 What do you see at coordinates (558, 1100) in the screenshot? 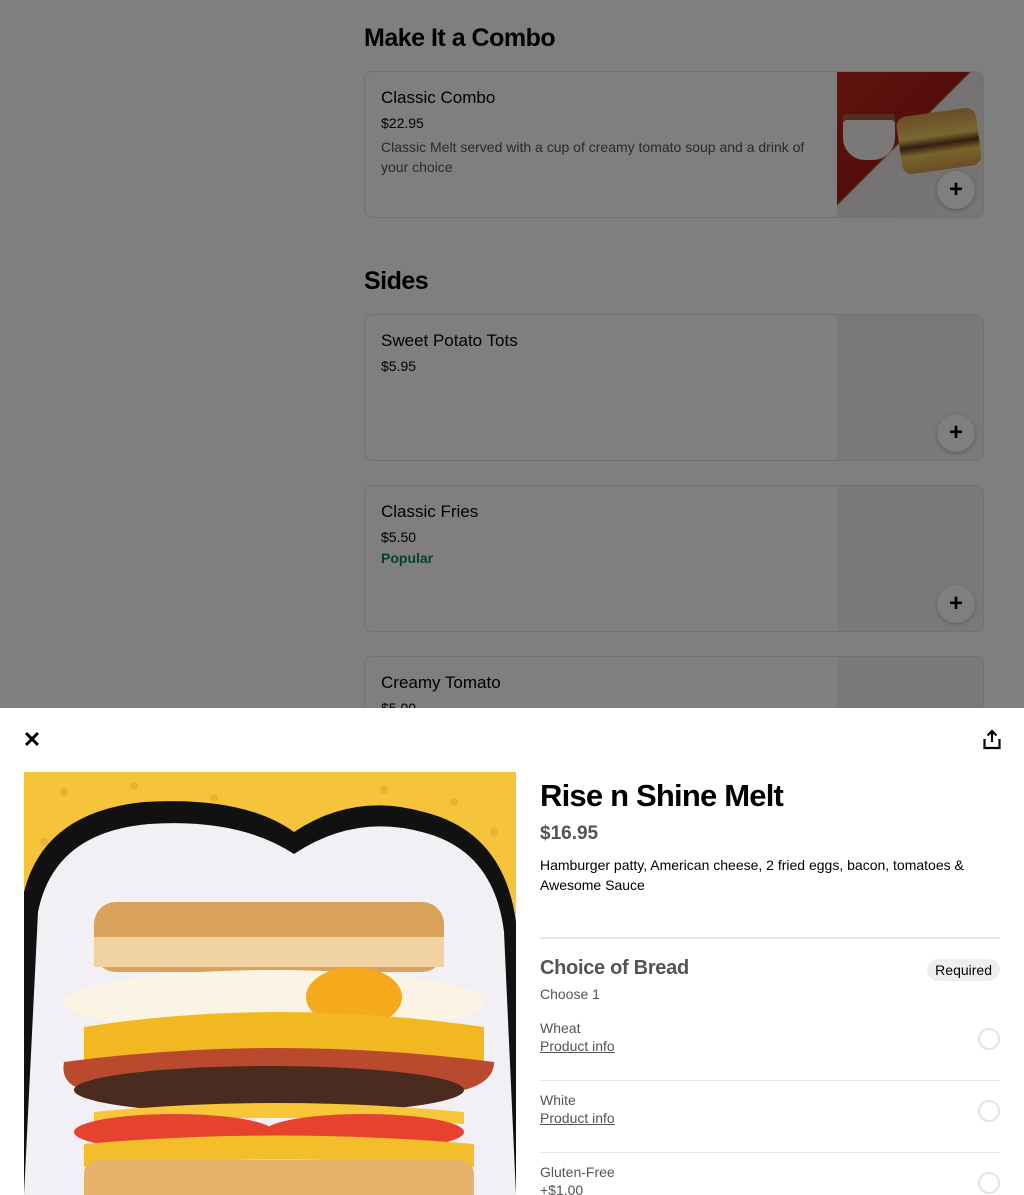
I see `option-label: White` at bounding box center [558, 1100].